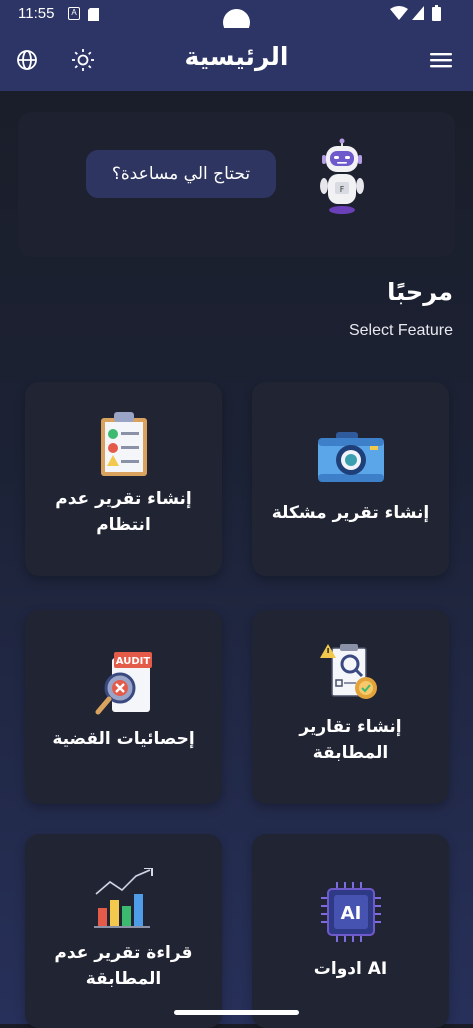  Describe the element at coordinates (123, 931) in the screenshot. I see `feature-card-read-nonconformity-report: قراءة تقرير عدم المطابقة` at that location.